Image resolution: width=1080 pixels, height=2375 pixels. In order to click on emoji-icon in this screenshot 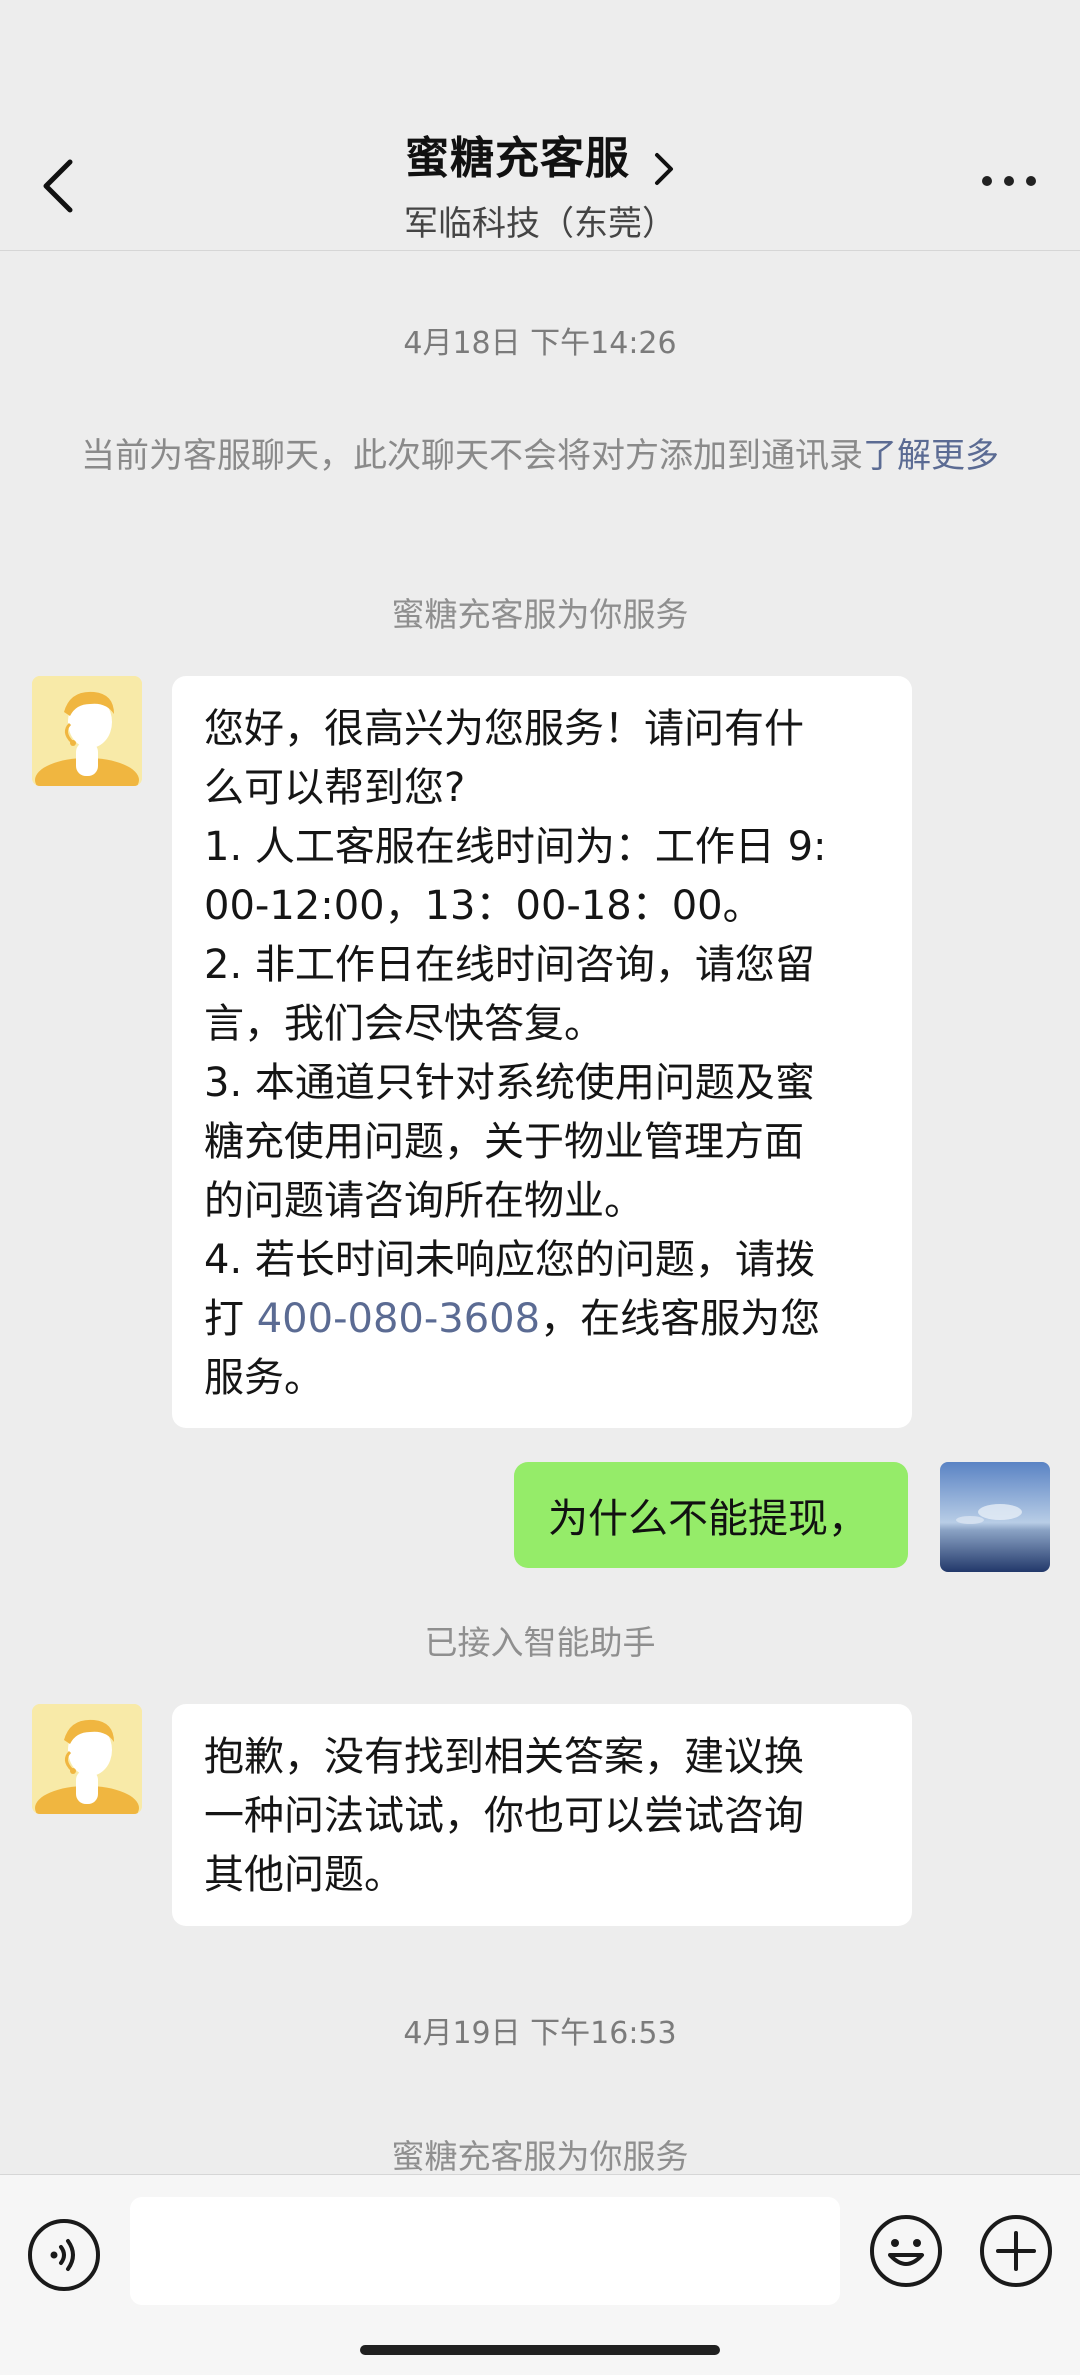, I will do `click(906, 2251)`.